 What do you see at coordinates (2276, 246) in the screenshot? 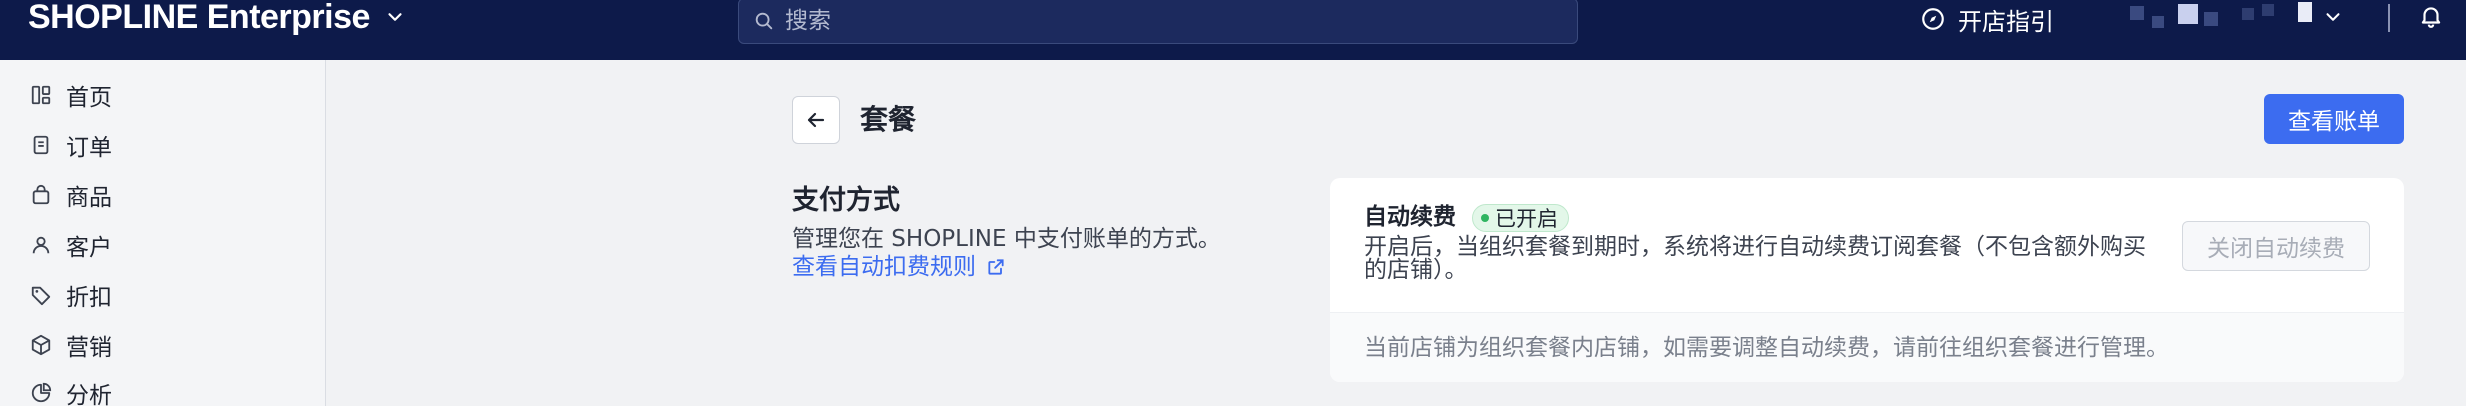
I see `disable-auto-renew-button: 关闭自动续费` at bounding box center [2276, 246].